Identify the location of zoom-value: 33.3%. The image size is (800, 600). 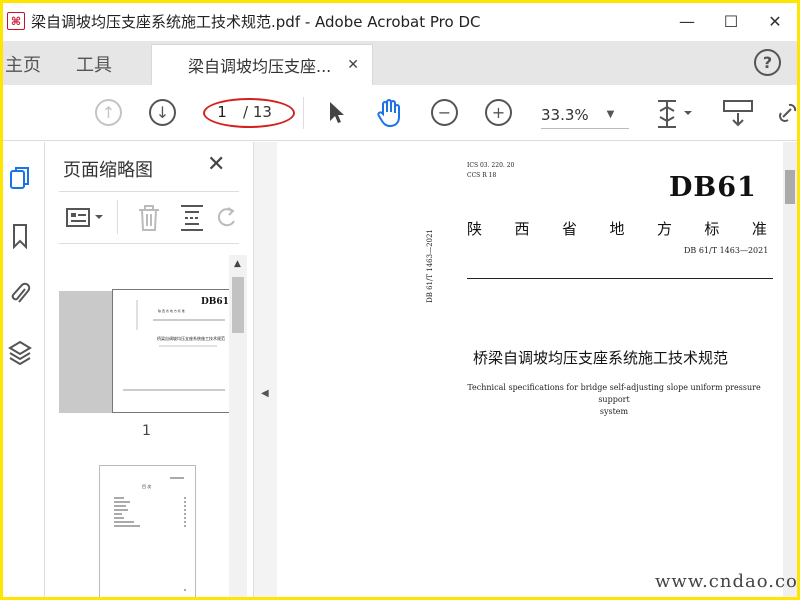
(565, 114).